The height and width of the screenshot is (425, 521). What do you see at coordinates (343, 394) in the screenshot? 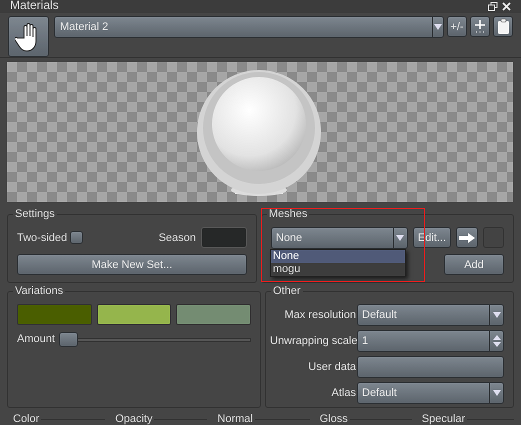
I see `field-label: Atlas` at bounding box center [343, 394].